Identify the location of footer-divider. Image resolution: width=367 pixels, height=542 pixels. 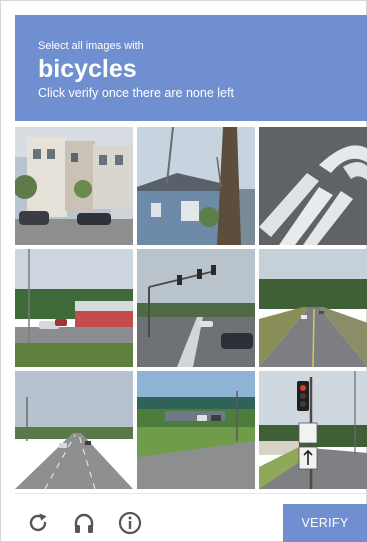
(191, 493).